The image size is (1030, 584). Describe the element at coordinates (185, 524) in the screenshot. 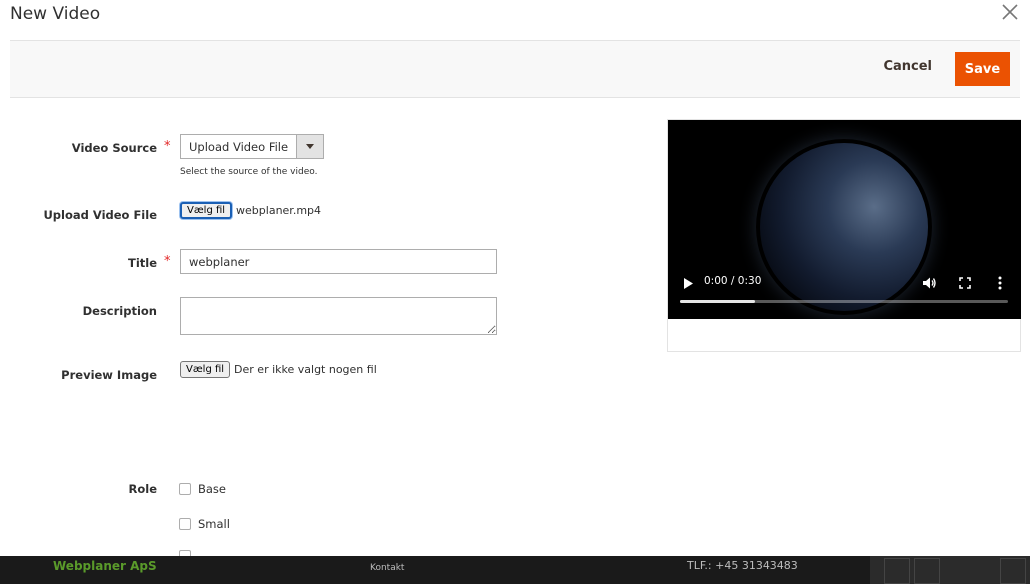

I see `role-small-checkbox` at that location.